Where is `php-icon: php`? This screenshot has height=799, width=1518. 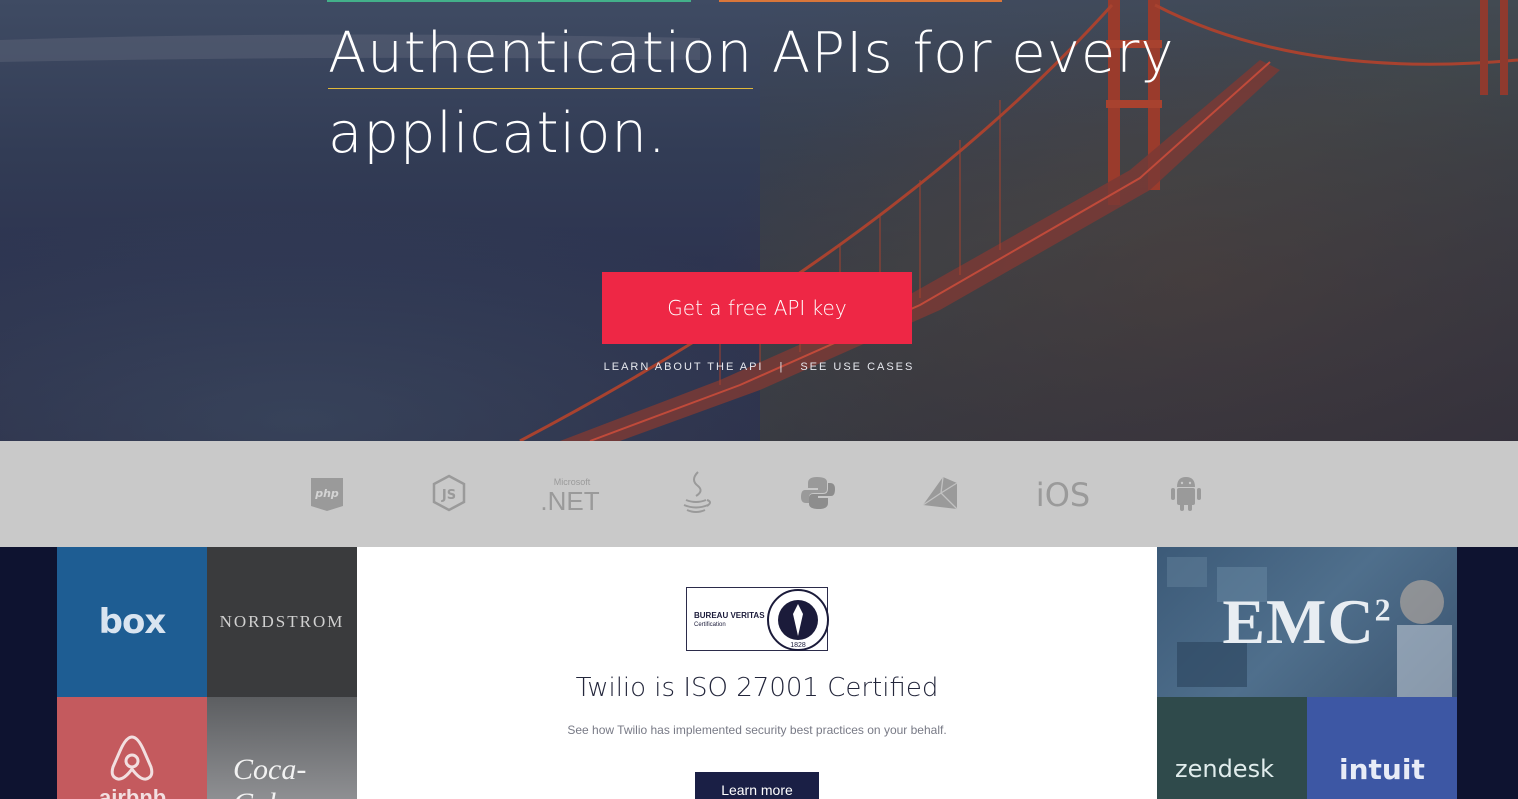
php-icon: php is located at coordinates (327, 493).